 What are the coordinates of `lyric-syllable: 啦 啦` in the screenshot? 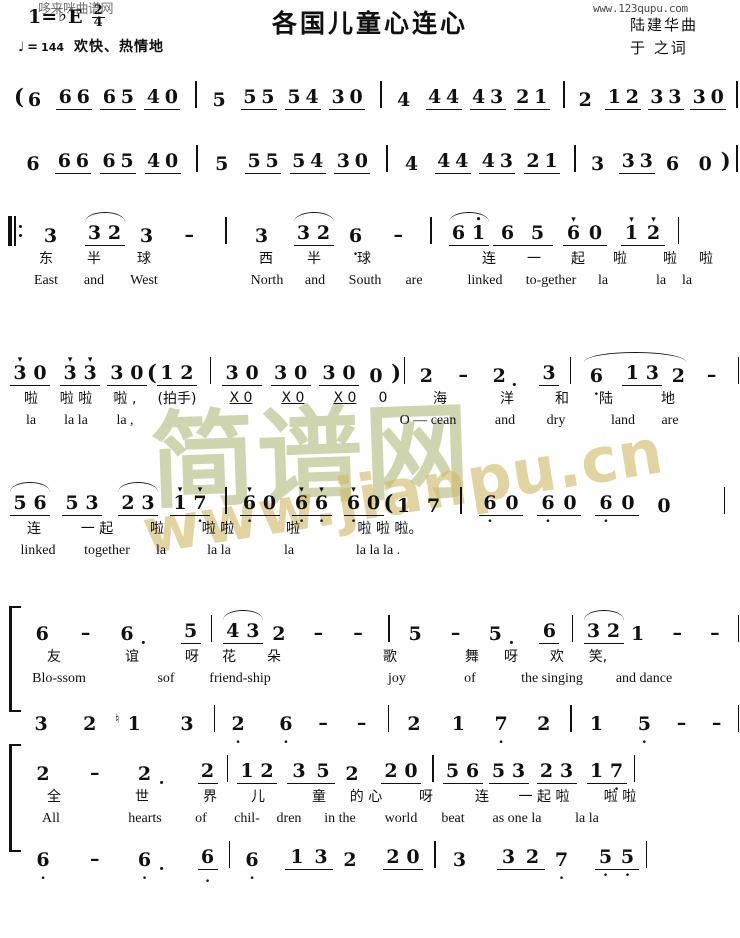 It's located at (76, 398).